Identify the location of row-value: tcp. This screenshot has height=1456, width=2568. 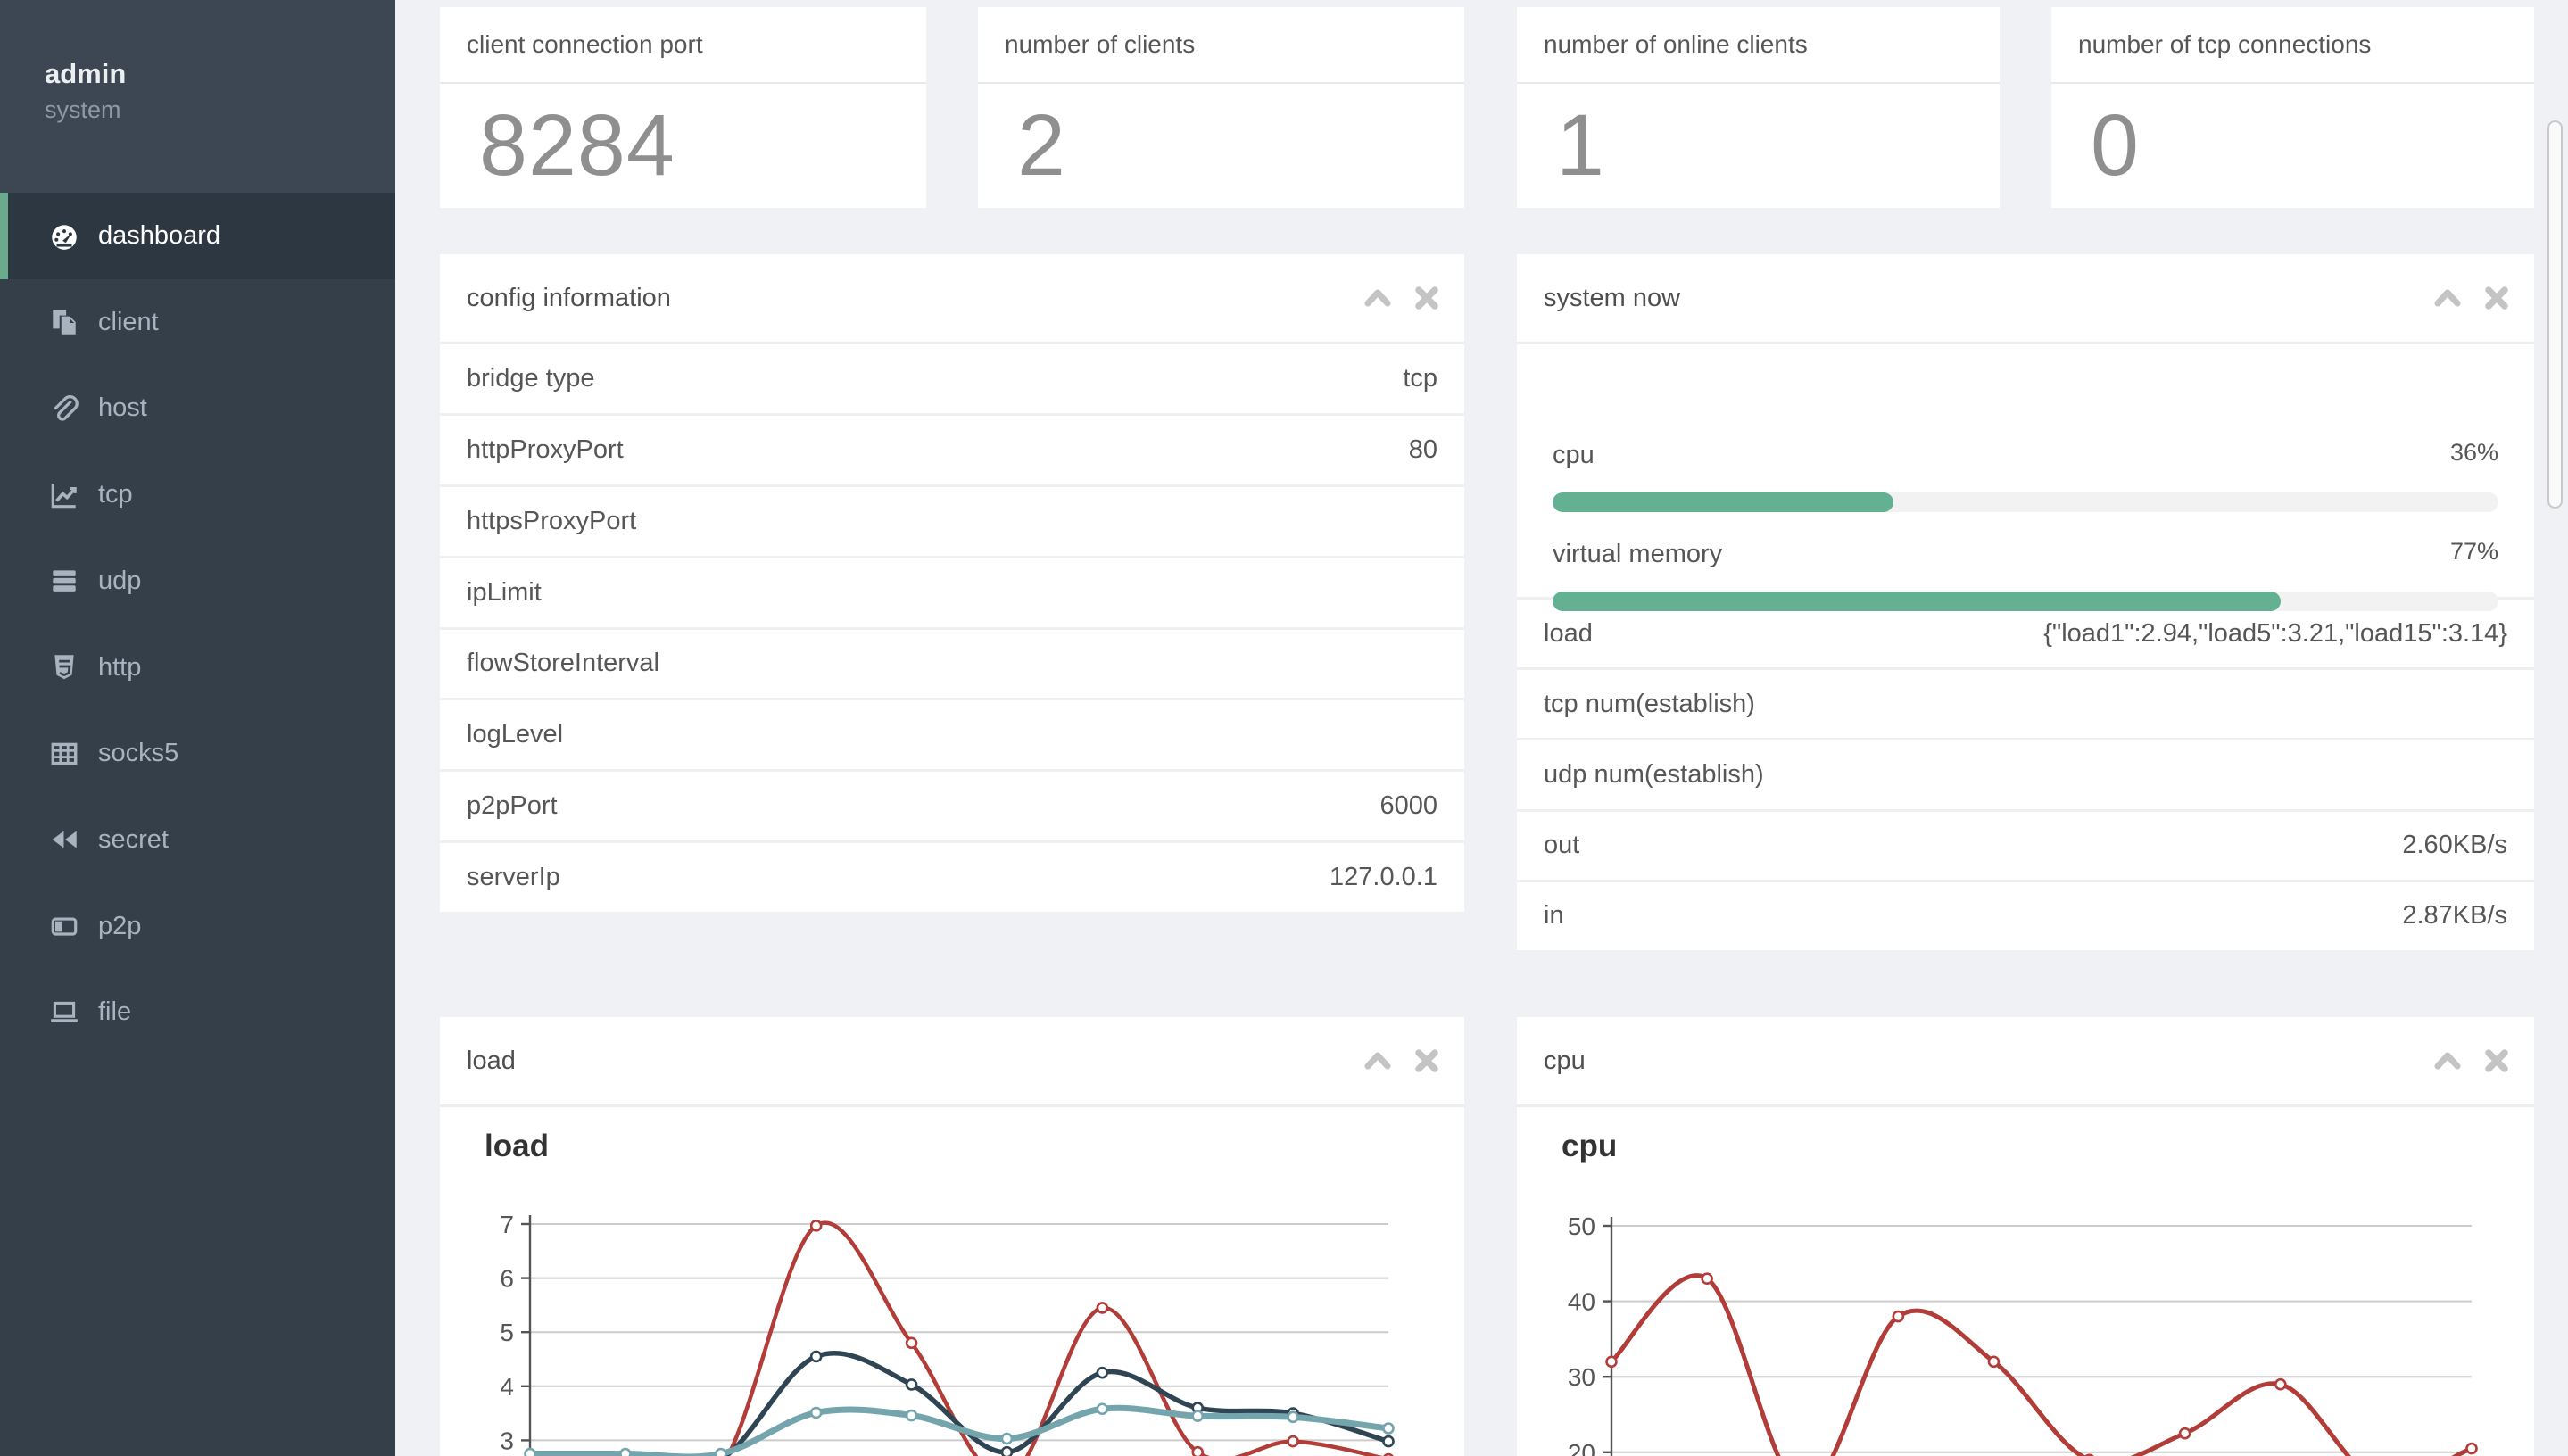
(1420, 378).